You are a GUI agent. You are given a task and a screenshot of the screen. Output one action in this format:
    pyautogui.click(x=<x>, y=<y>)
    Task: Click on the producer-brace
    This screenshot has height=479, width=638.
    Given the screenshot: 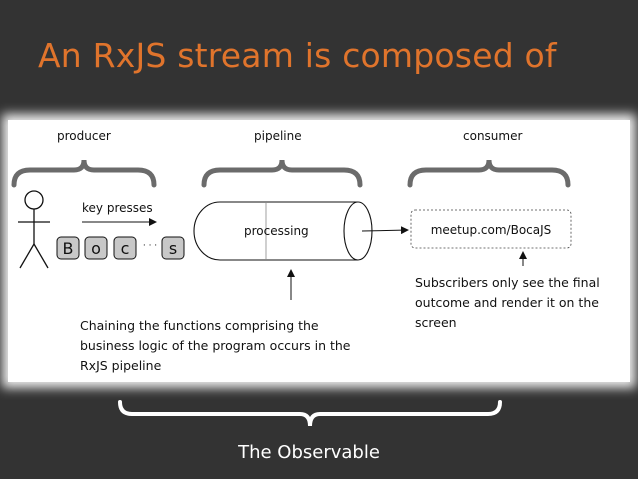 What is the action you would take?
    pyautogui.click(x=84, y=173)
    